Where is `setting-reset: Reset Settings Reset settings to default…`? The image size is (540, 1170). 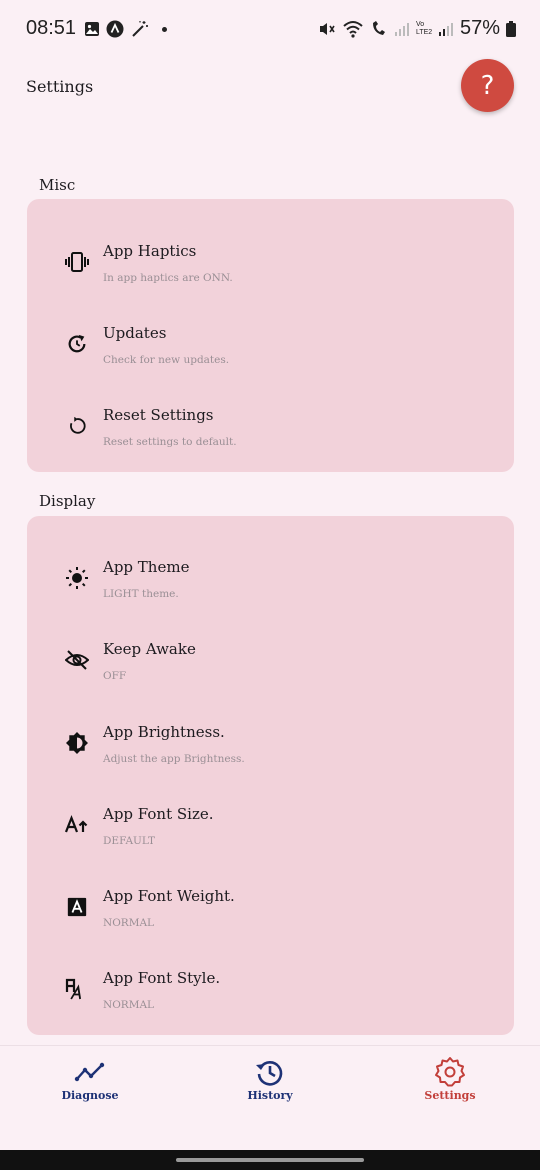 setting-reset: Reset Settings Reset settings to default… is located at coordinates (270, 414).